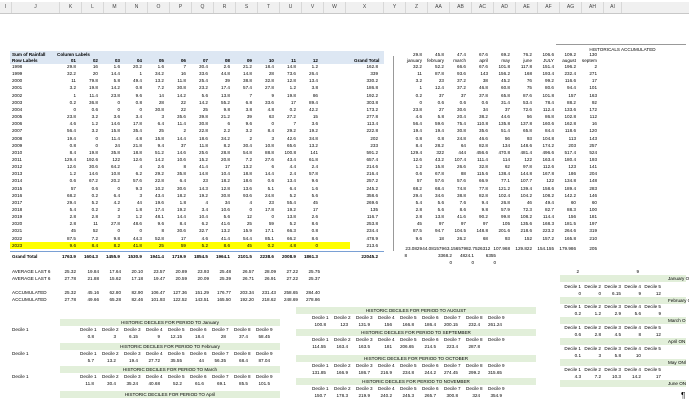 This screenshot has width=689, height=400. I want to click on hist-acc-frame-top, so click(621, 44).